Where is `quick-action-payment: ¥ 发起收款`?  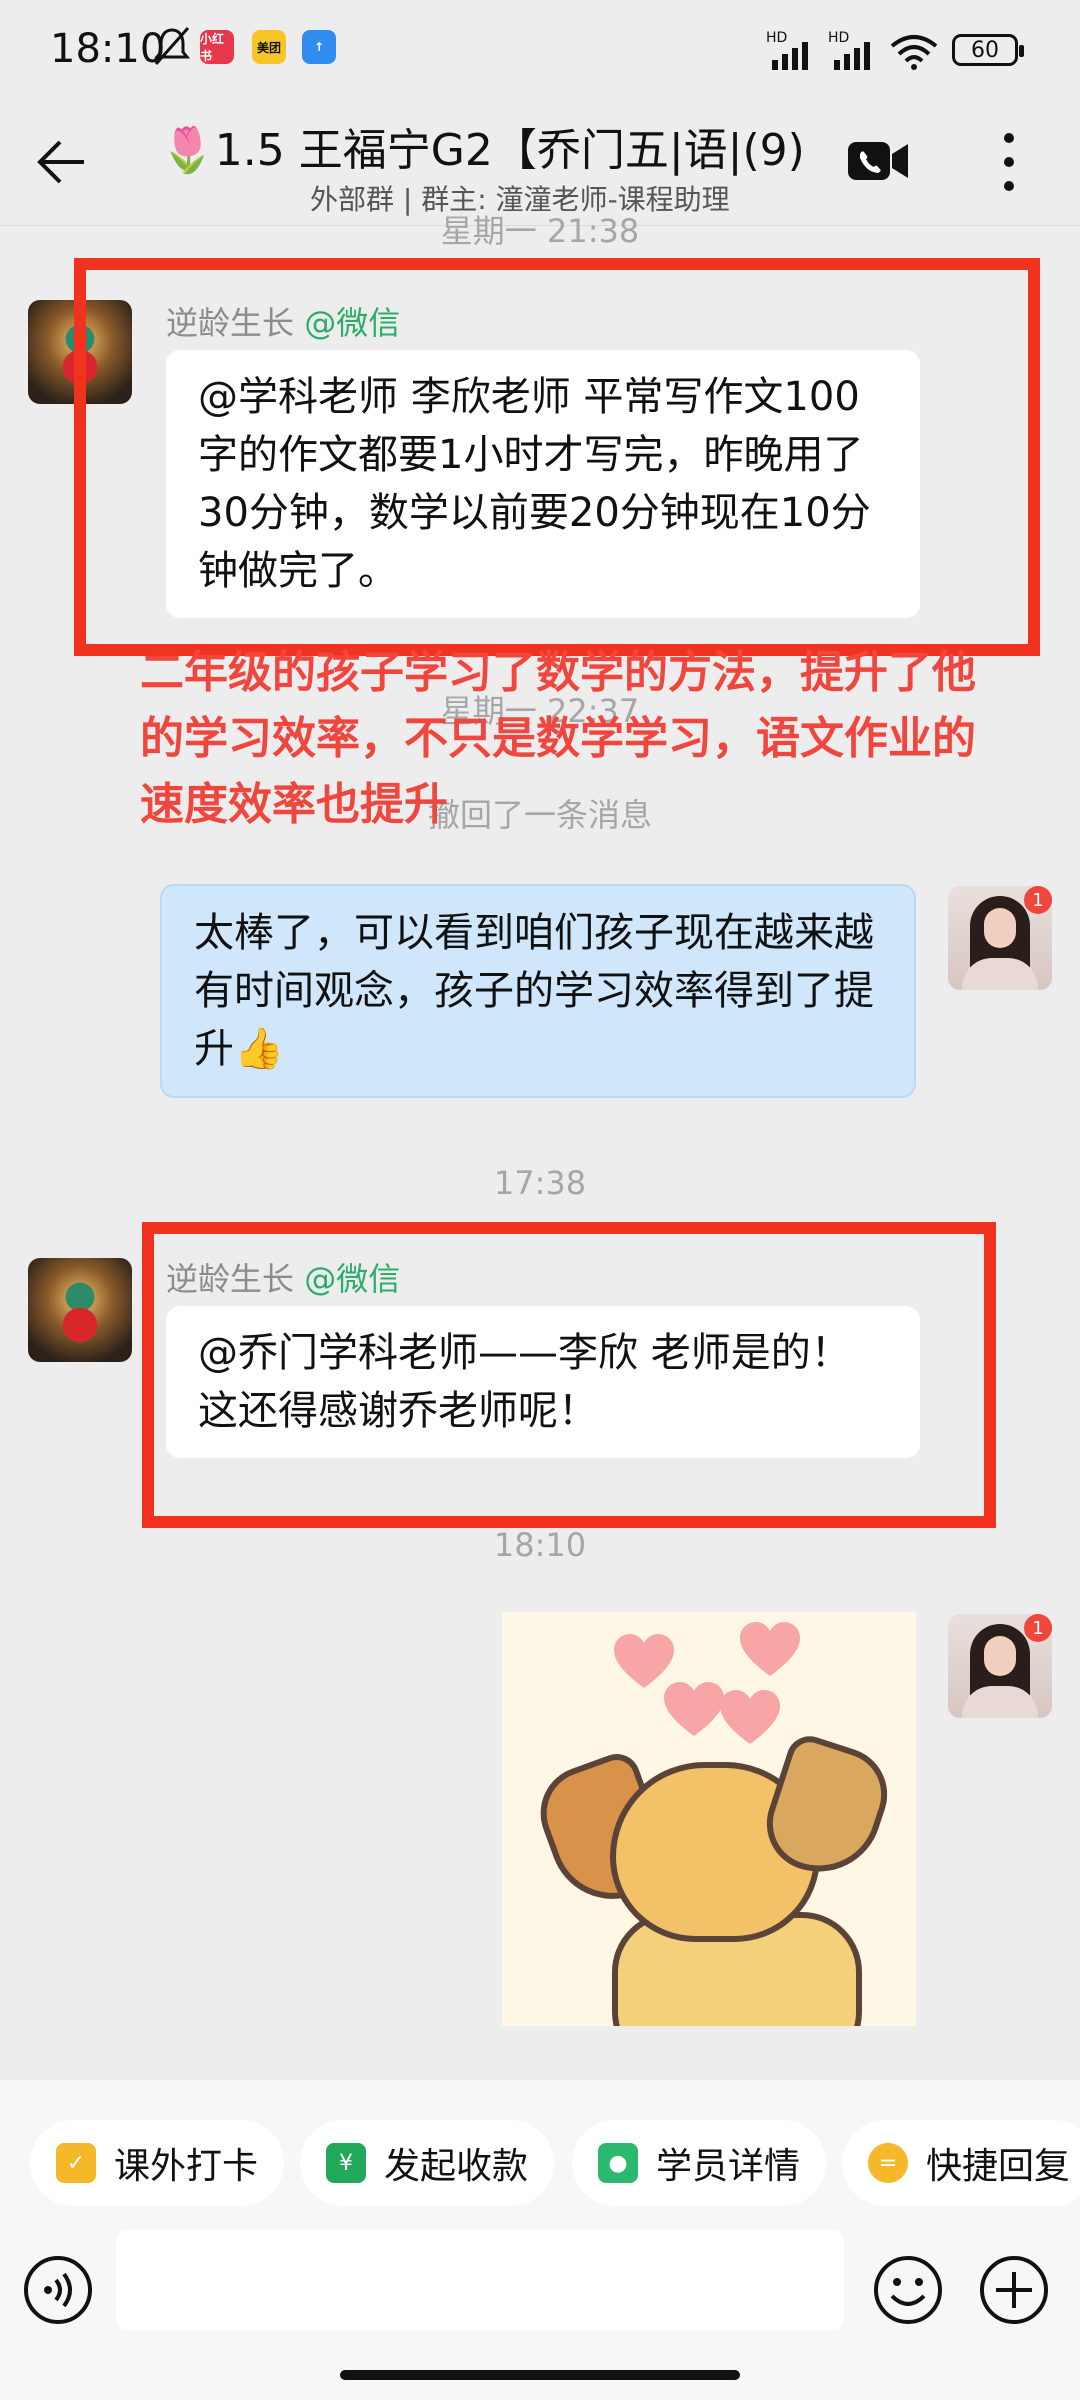 quick-action-payment: ¥ 发起收款 is located at coordinates (427, 2163).